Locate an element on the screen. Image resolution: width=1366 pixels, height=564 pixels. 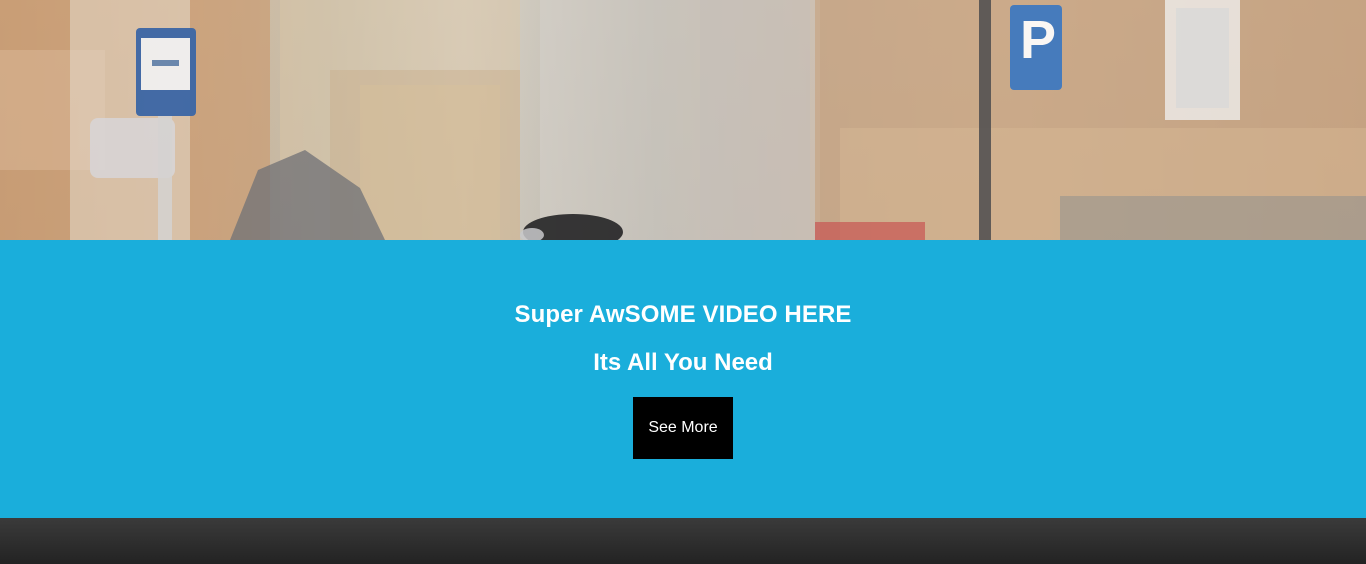
svg-text: P is located at coordinates (1038, 40).